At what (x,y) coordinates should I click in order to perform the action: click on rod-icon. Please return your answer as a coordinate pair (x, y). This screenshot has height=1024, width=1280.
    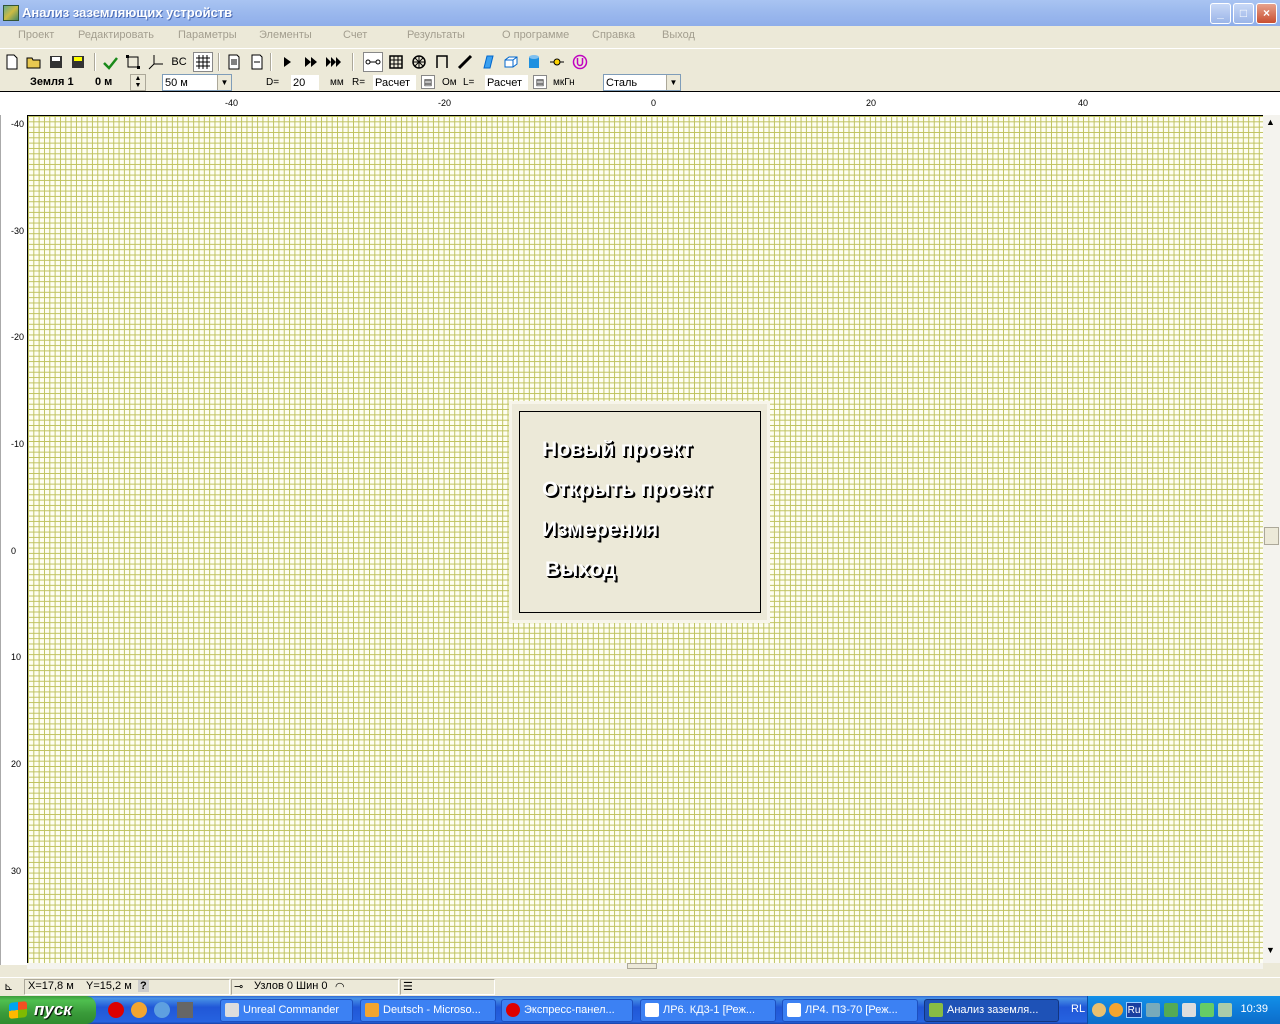
    Looking at the image, I should click on (465, 62).